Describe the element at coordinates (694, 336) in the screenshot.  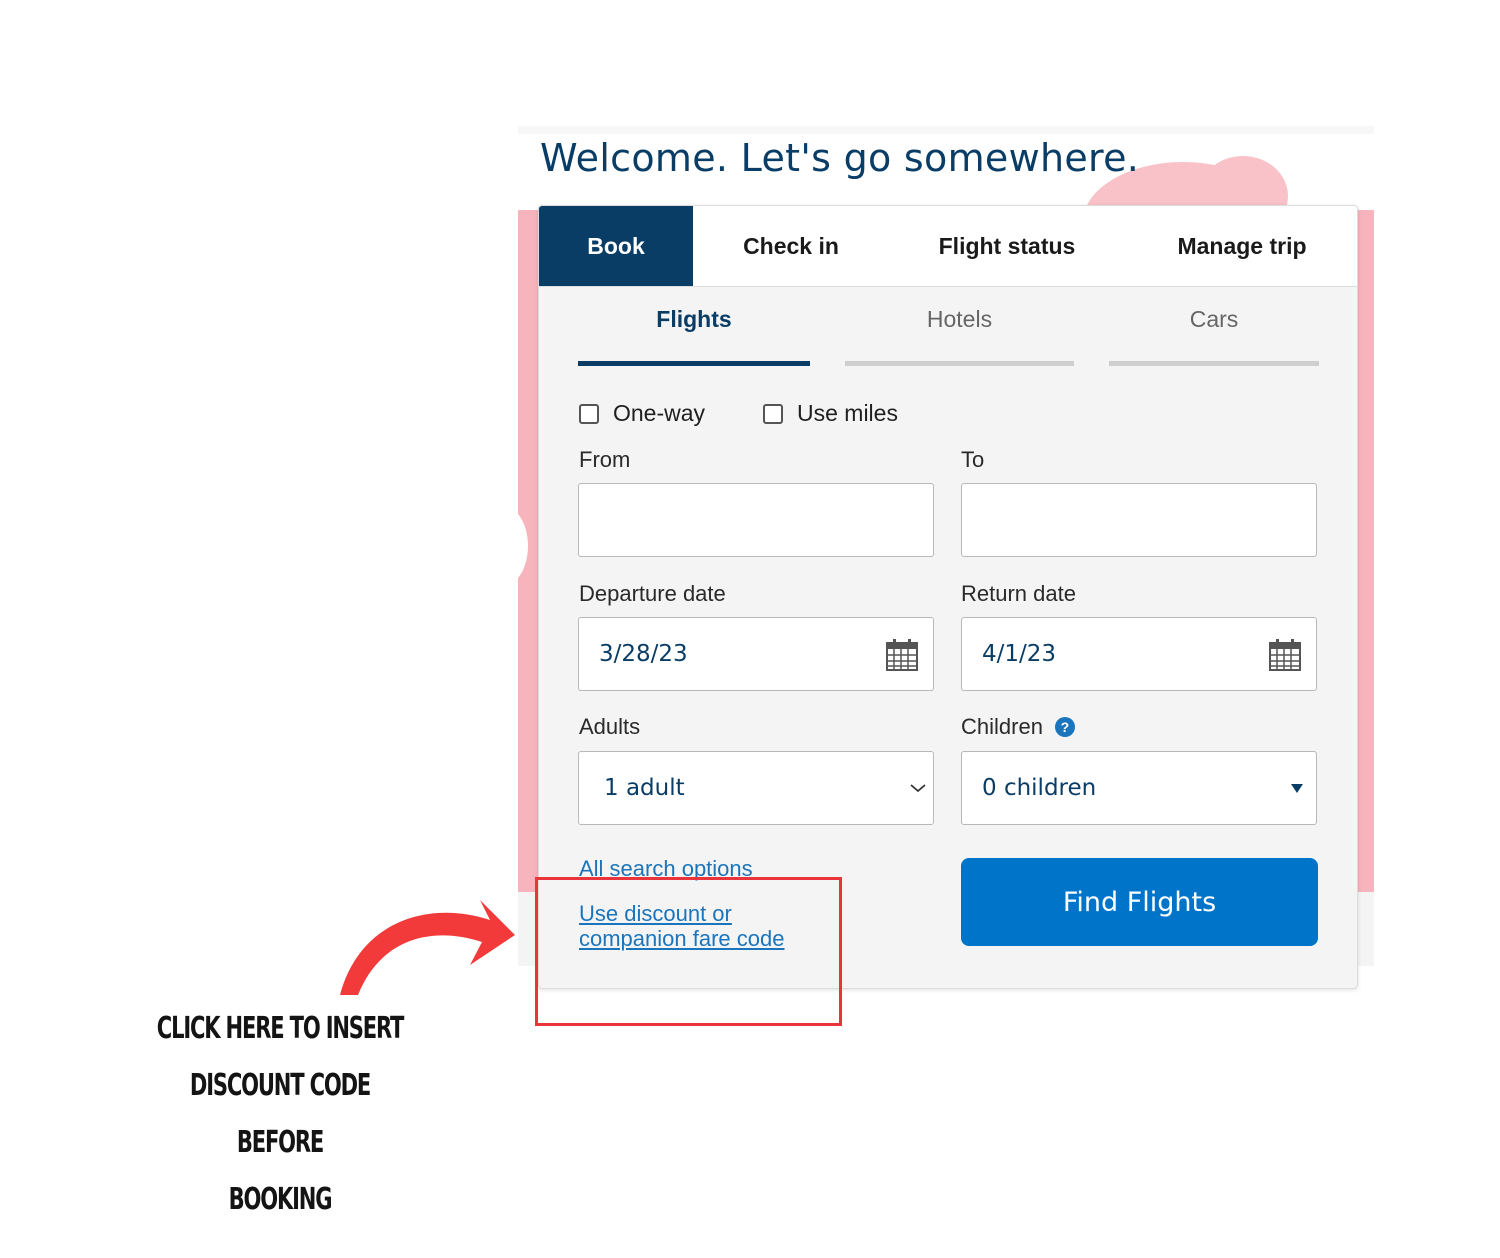
I see `subtab-flights: Flights` at that location.